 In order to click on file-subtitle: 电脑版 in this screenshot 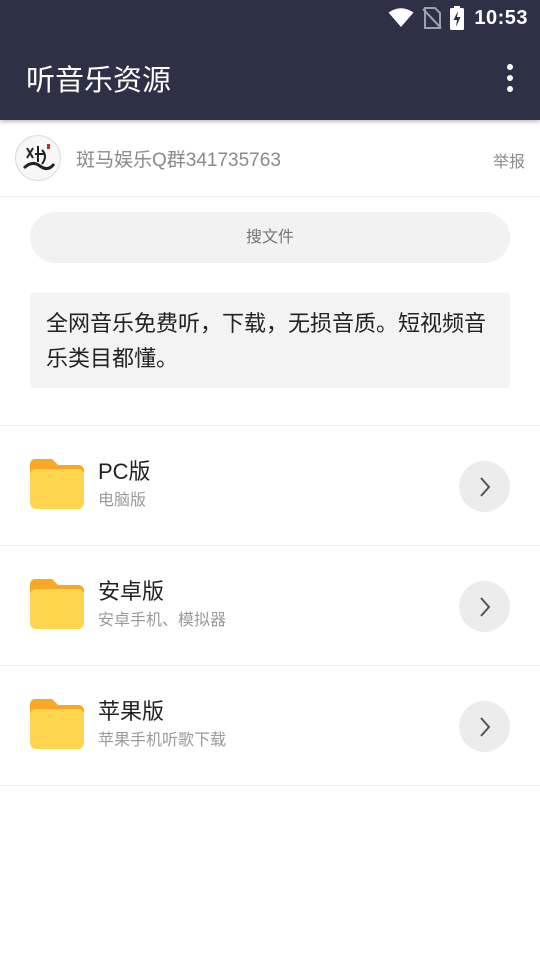, I will do `click(122, 499)`.